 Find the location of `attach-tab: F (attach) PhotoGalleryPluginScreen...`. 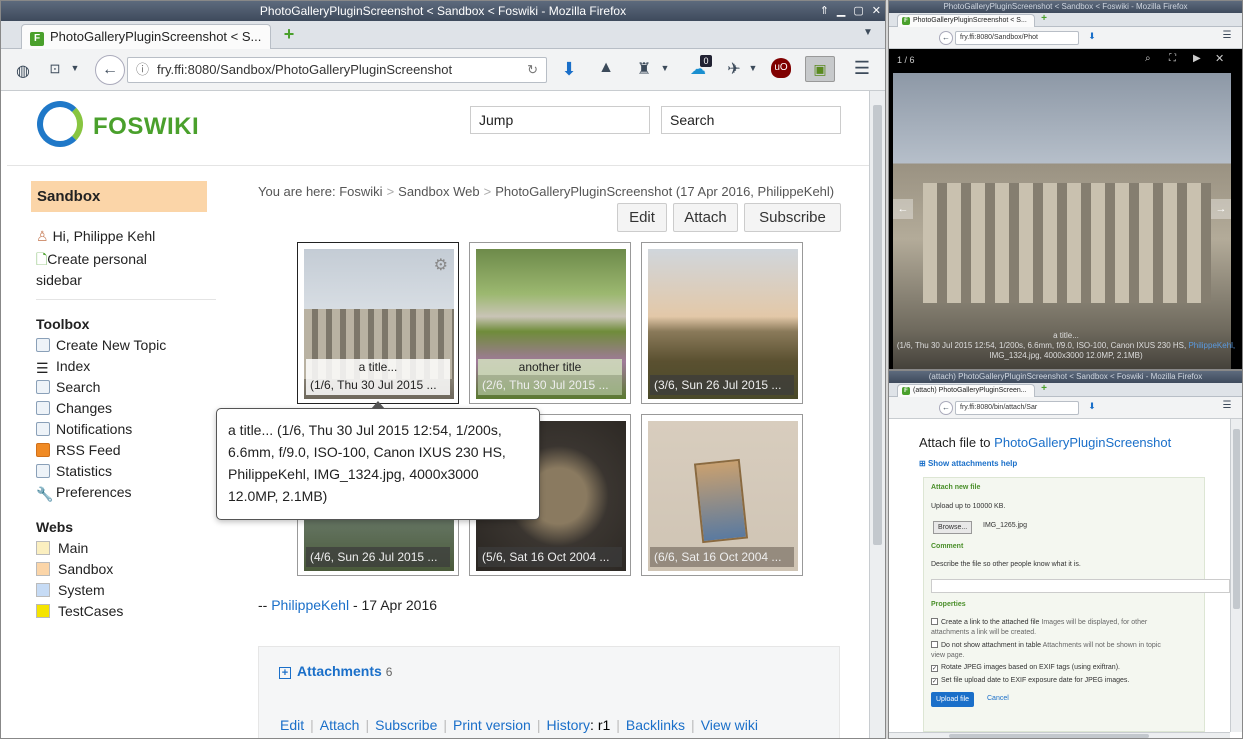

attach-tab: F (attach) PhotoGalleryPluginScreen... is located at coordinates (966, 390).